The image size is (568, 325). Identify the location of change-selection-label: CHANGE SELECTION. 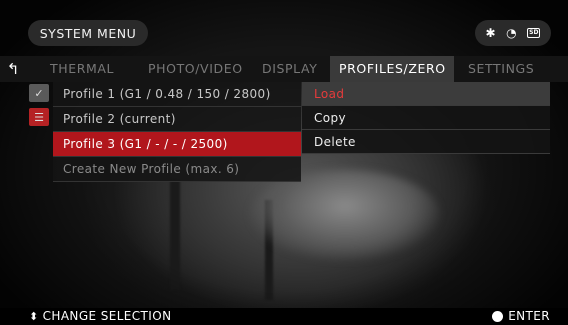
(107, 316).